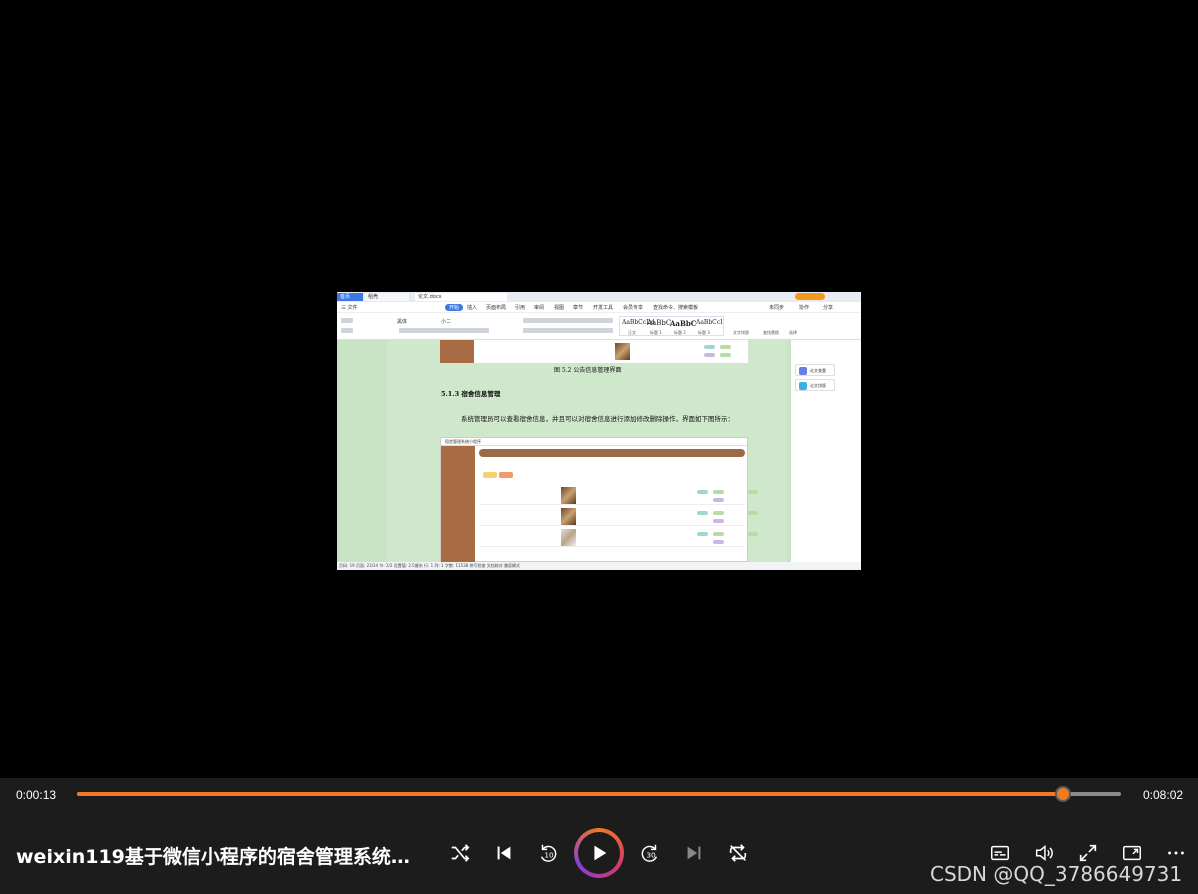 The image size is (1198, 894). I want to click on progress-bar, so click(599, 794).